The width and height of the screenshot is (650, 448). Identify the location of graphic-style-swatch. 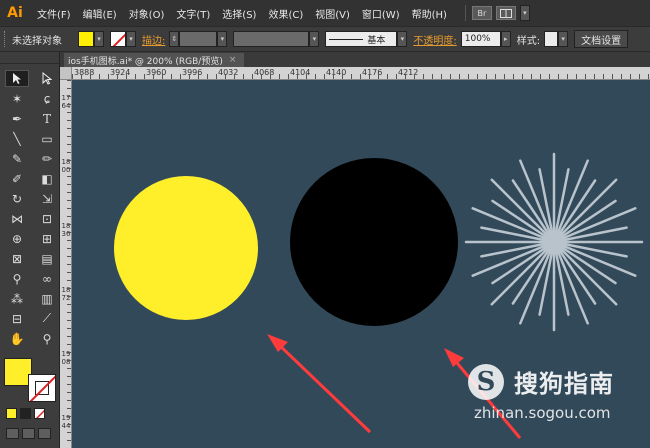
(551, 39).